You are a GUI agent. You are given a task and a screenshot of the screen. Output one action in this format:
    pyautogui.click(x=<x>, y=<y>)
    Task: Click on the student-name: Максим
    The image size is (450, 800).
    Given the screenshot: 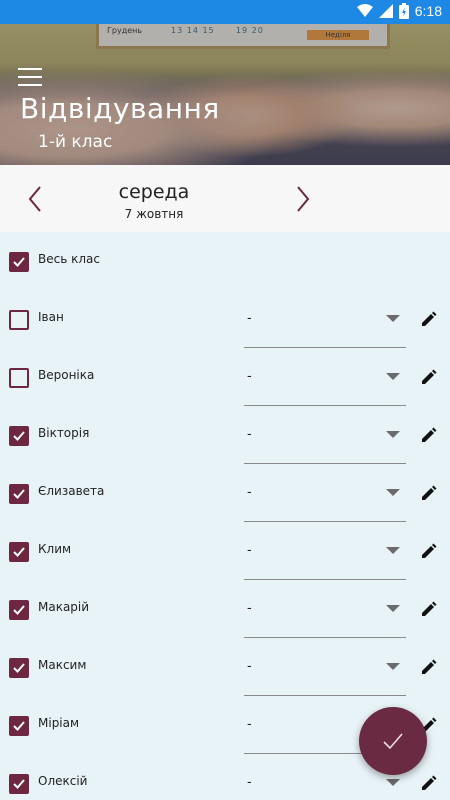 What is the action you would take?
    pyautogui.click(x=62, y=665)
    